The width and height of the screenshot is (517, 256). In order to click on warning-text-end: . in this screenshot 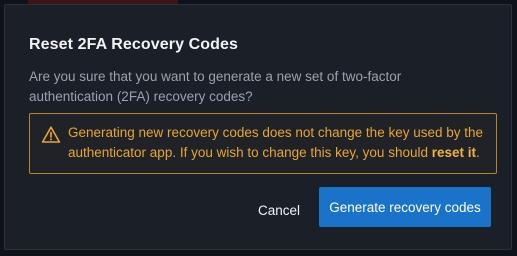, I will do `click(478, 152)`.